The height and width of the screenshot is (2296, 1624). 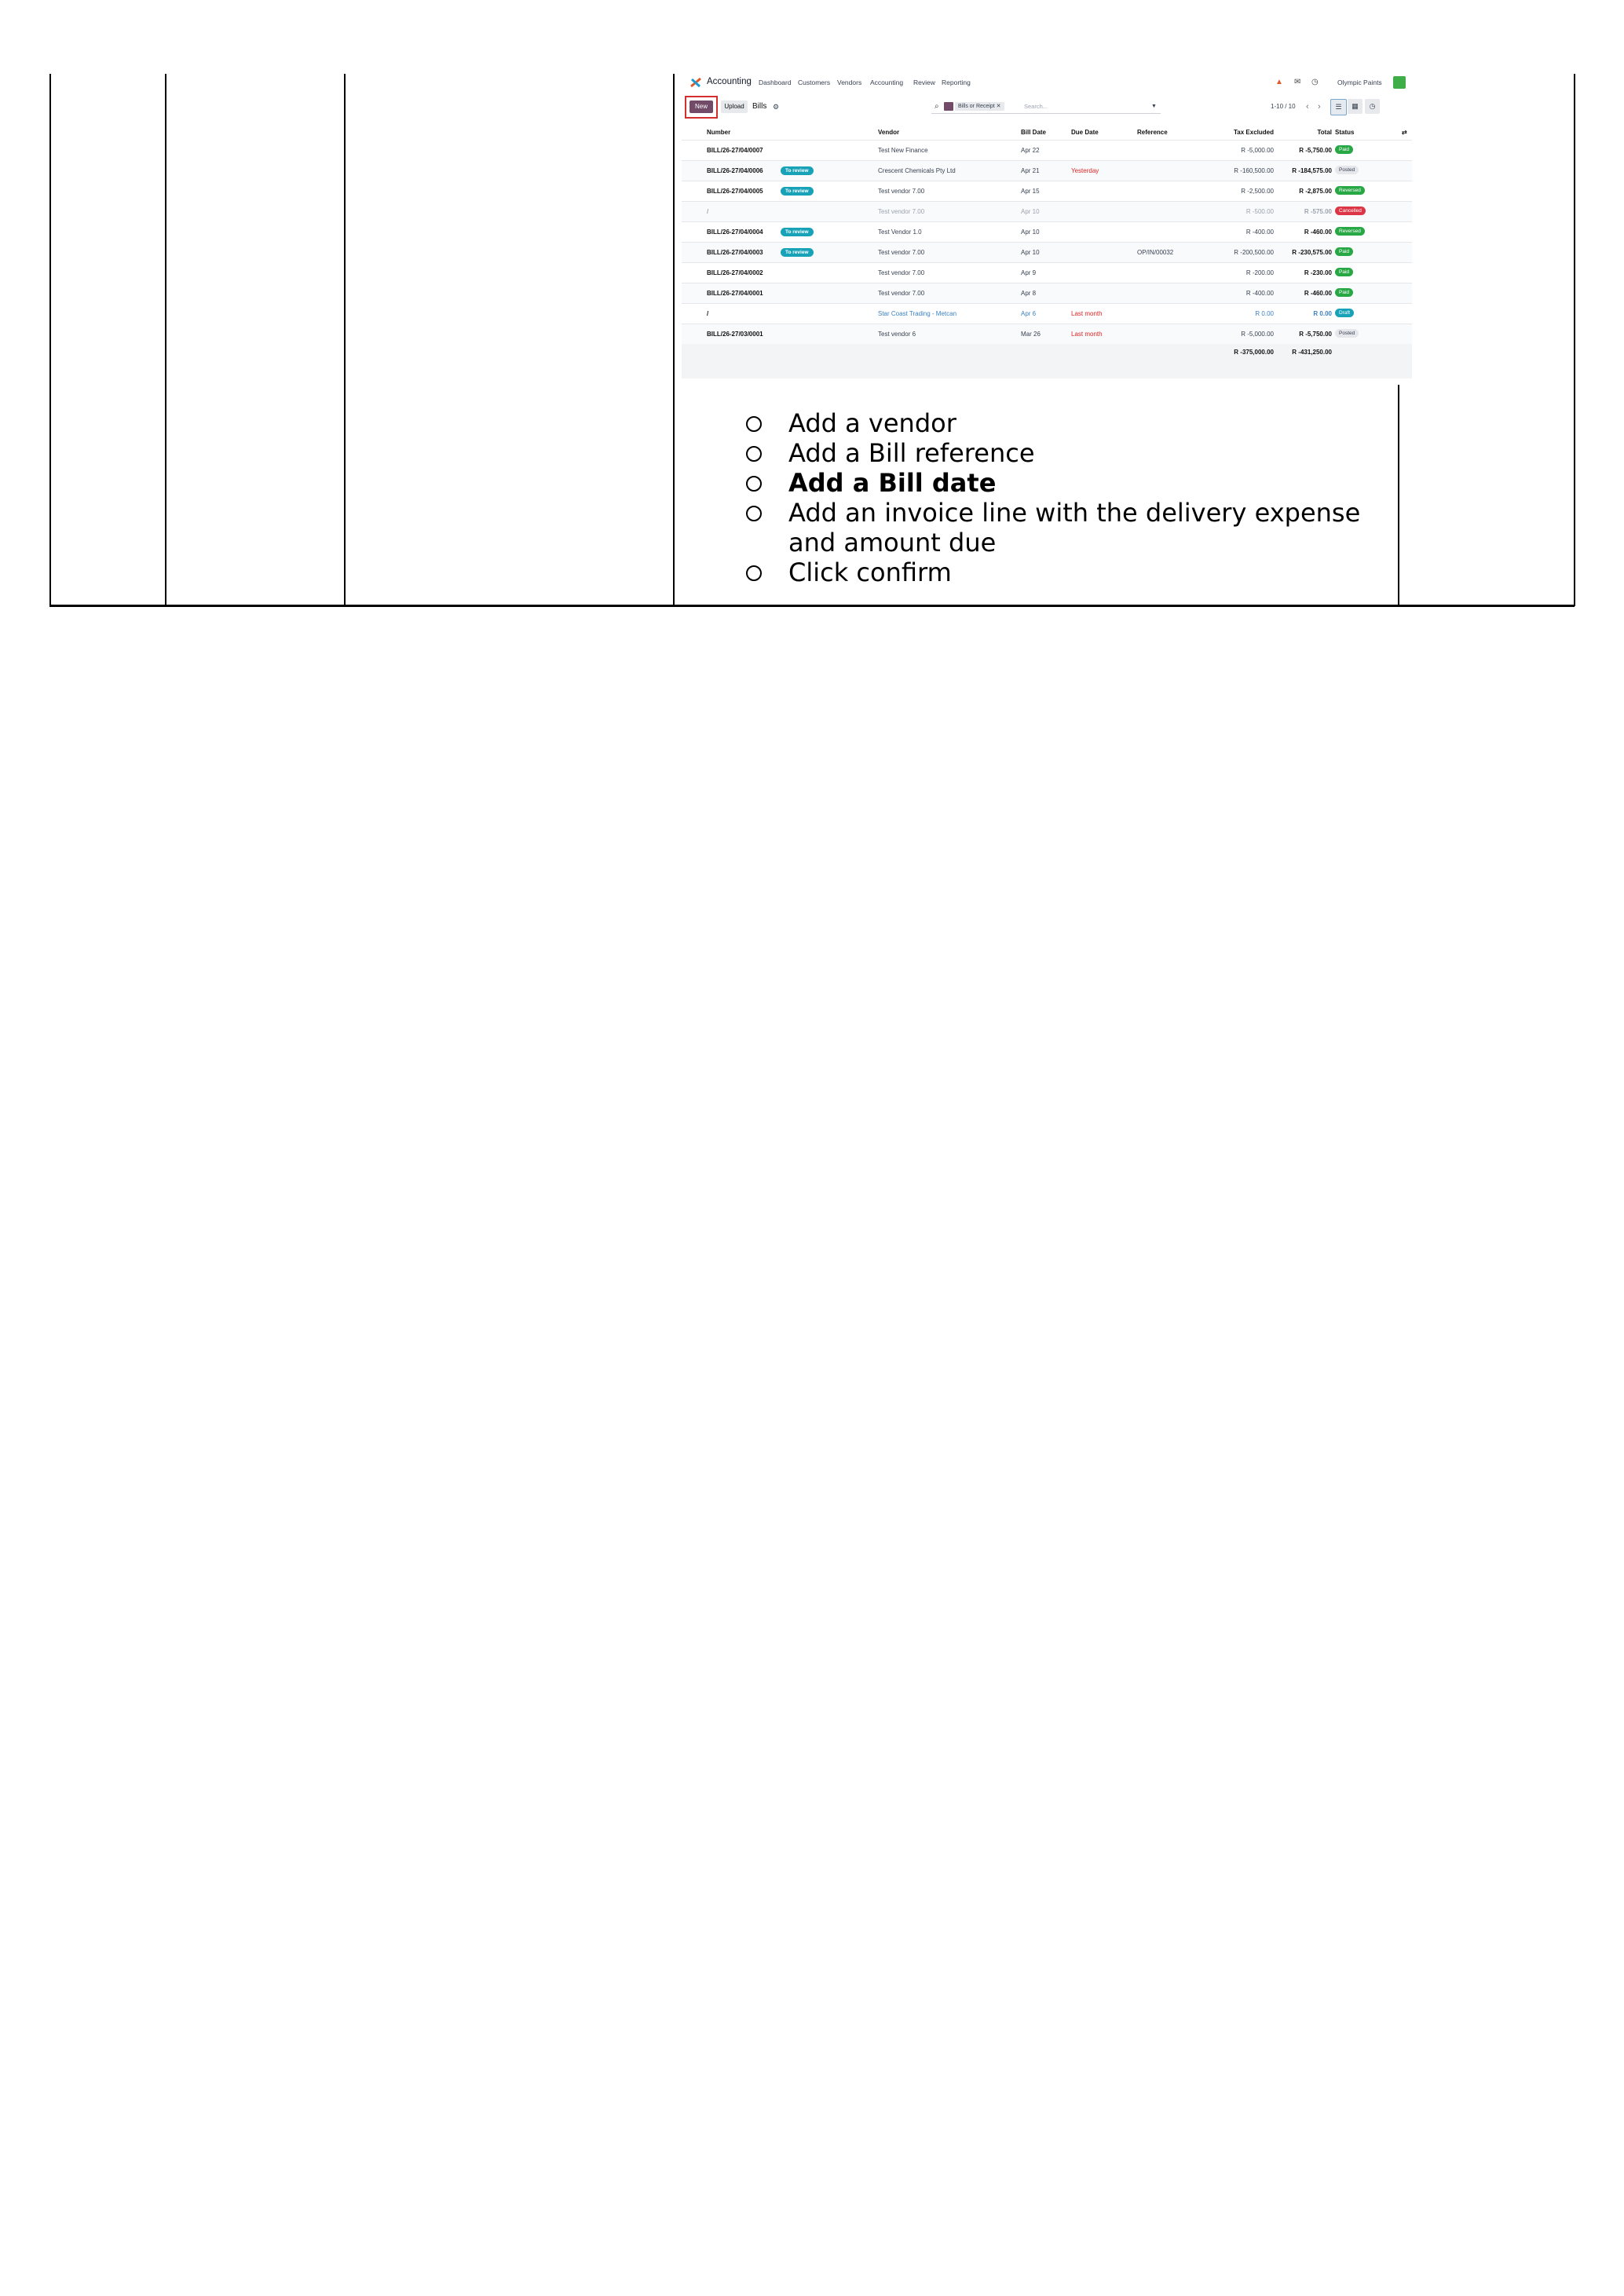 I want to click on menu-dashboard: Dashboard, so click(x=775, y=82).